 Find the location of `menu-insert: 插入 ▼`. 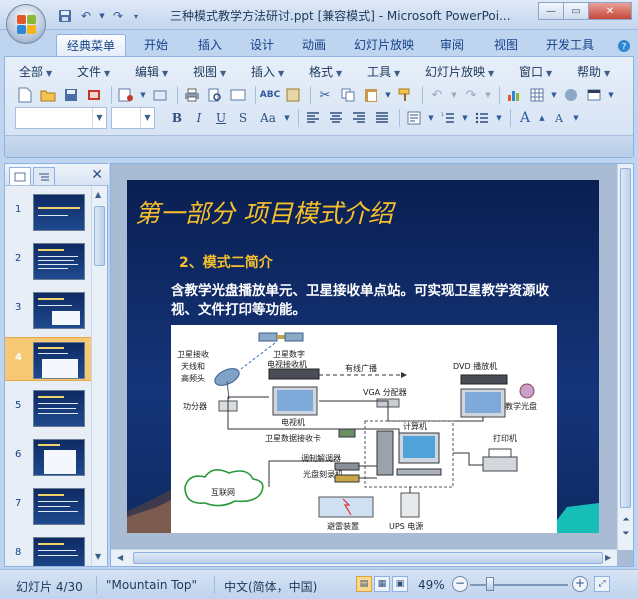

menu-insert: 插入 ▼ is located at coordinates (267, 71).